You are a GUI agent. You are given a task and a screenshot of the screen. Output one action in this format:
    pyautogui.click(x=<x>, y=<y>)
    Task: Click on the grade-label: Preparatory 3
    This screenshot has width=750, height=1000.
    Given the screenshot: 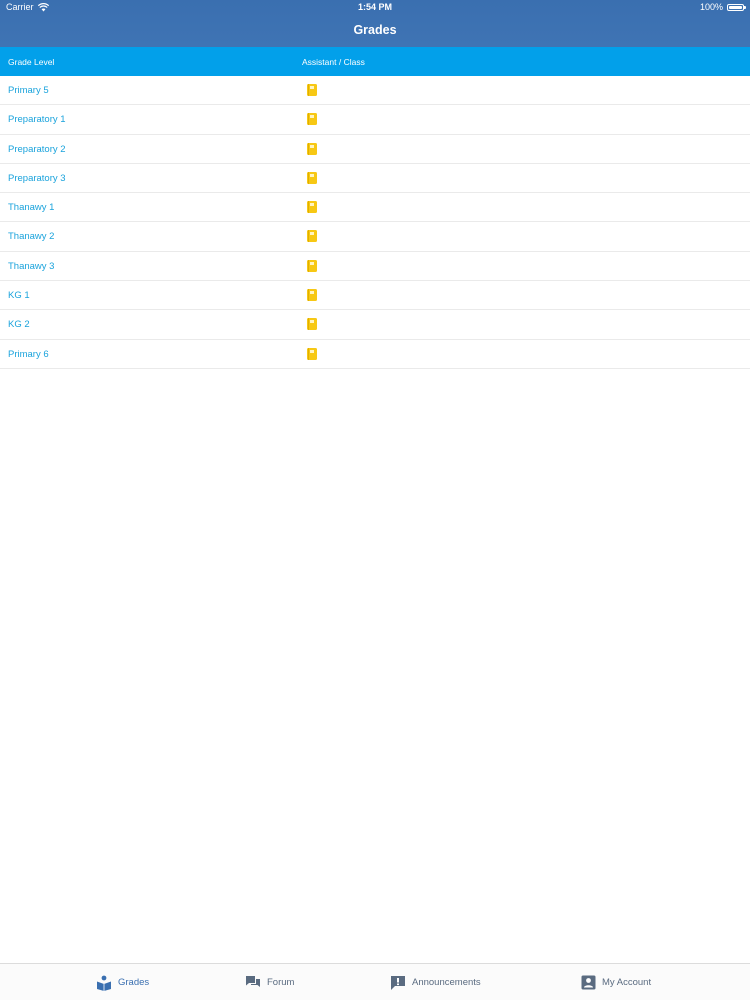 What is the action you would take?
    pyautogui.click(x=37, y=178)
    